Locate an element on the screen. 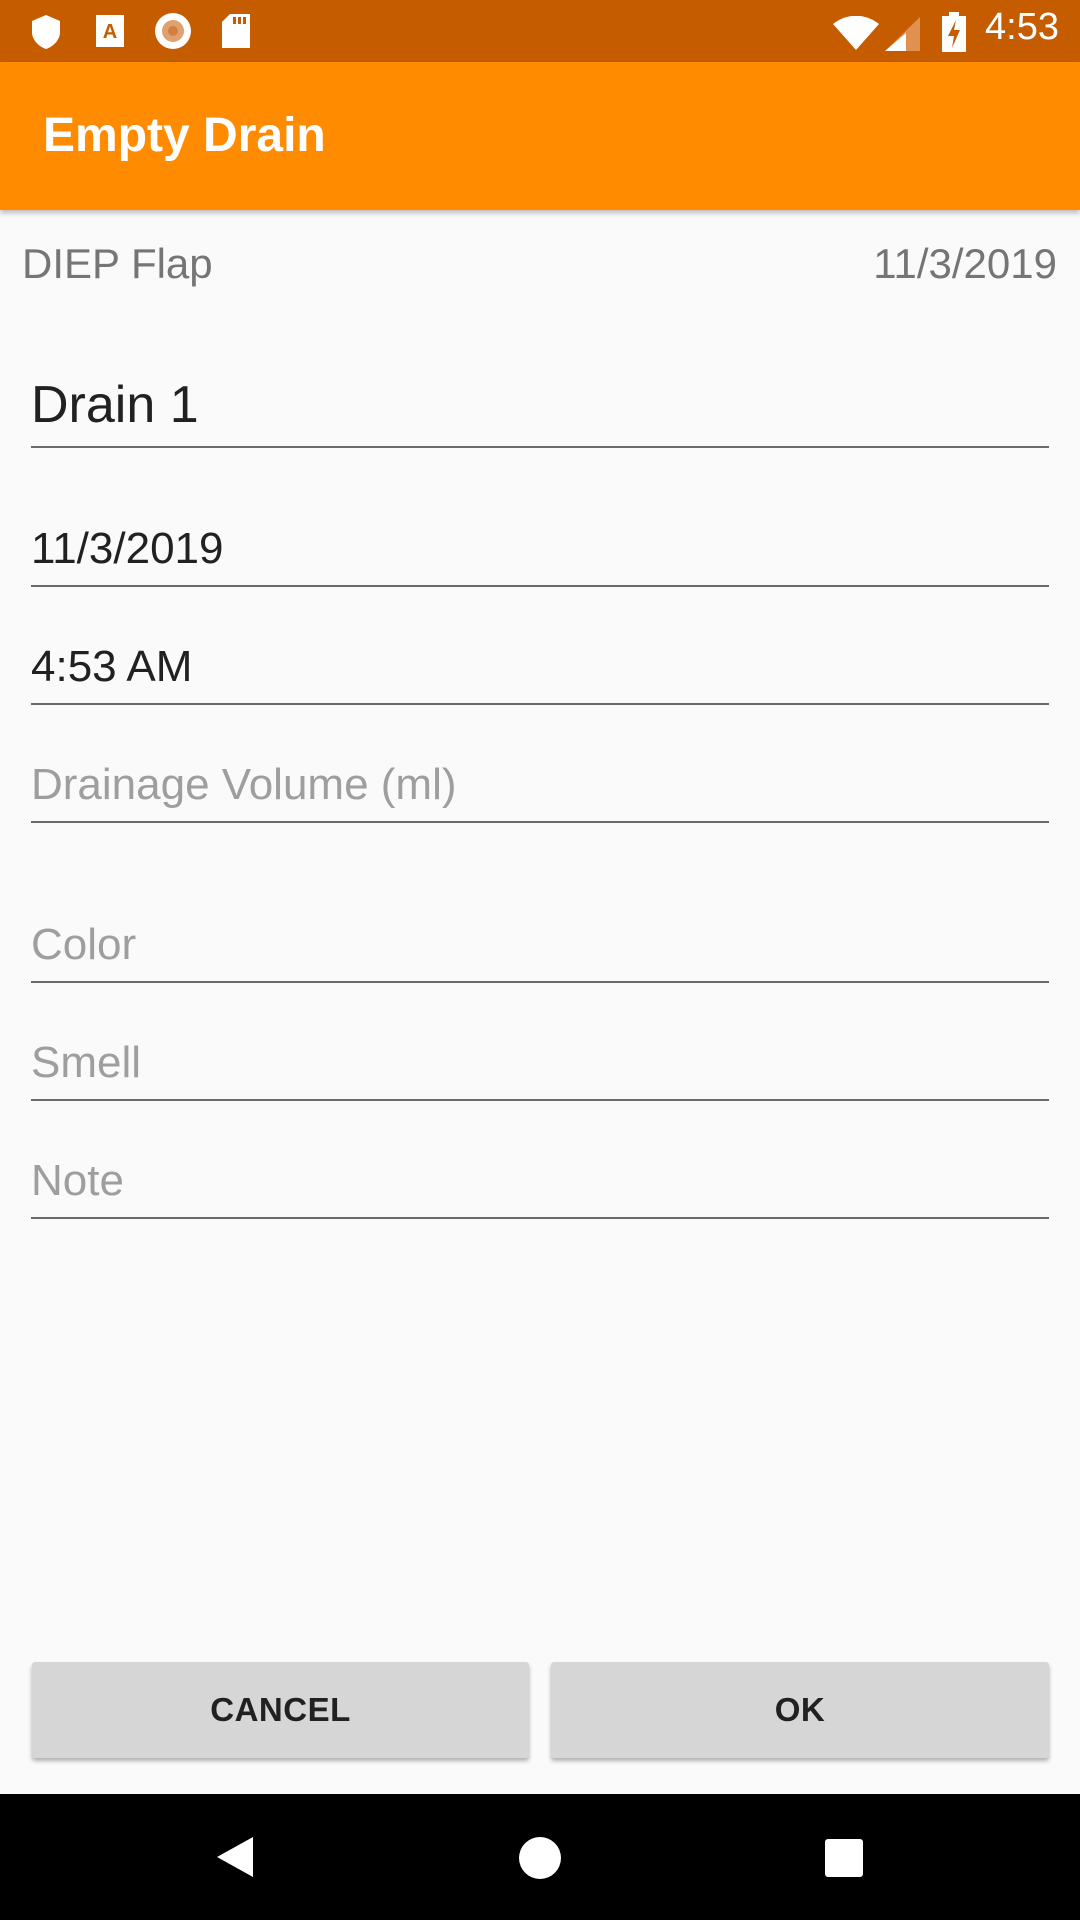 This screenshot has height=1920, width=1080. status-time: 4:53 is located at coordinates (1022, 27).